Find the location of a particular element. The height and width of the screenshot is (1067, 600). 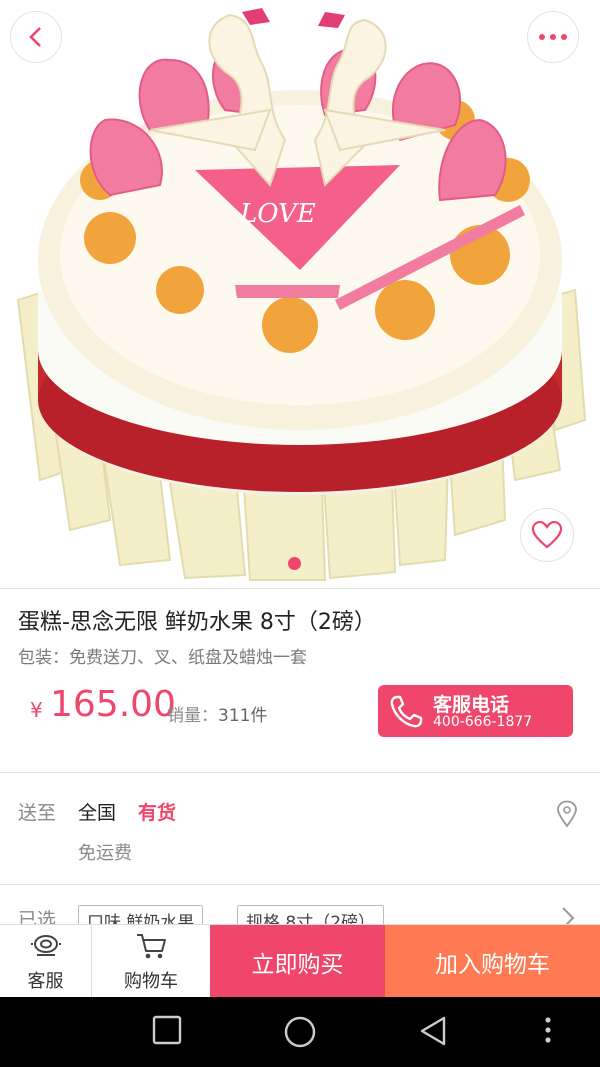

nav-back-icon is located at coordinates (433, 1031).